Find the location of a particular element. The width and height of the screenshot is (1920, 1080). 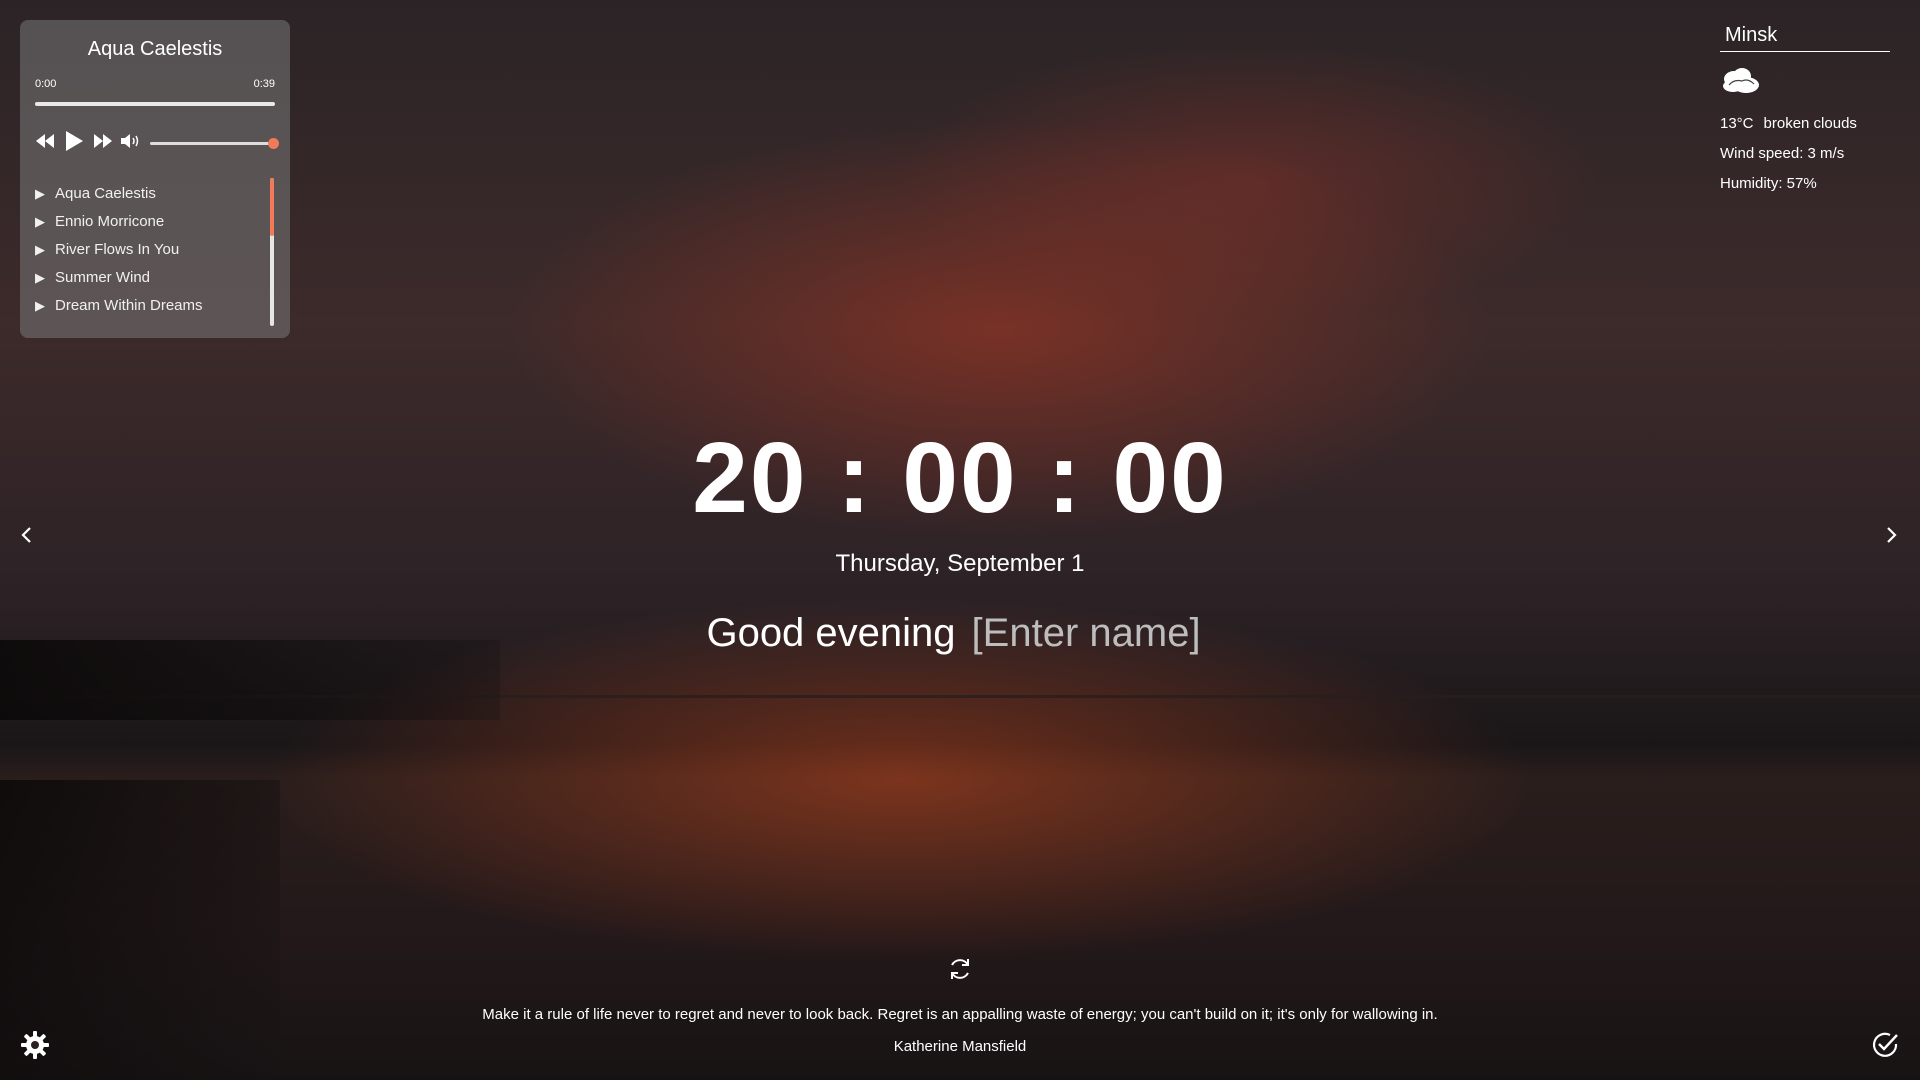

name-input is located at coordinates (1091, 633).